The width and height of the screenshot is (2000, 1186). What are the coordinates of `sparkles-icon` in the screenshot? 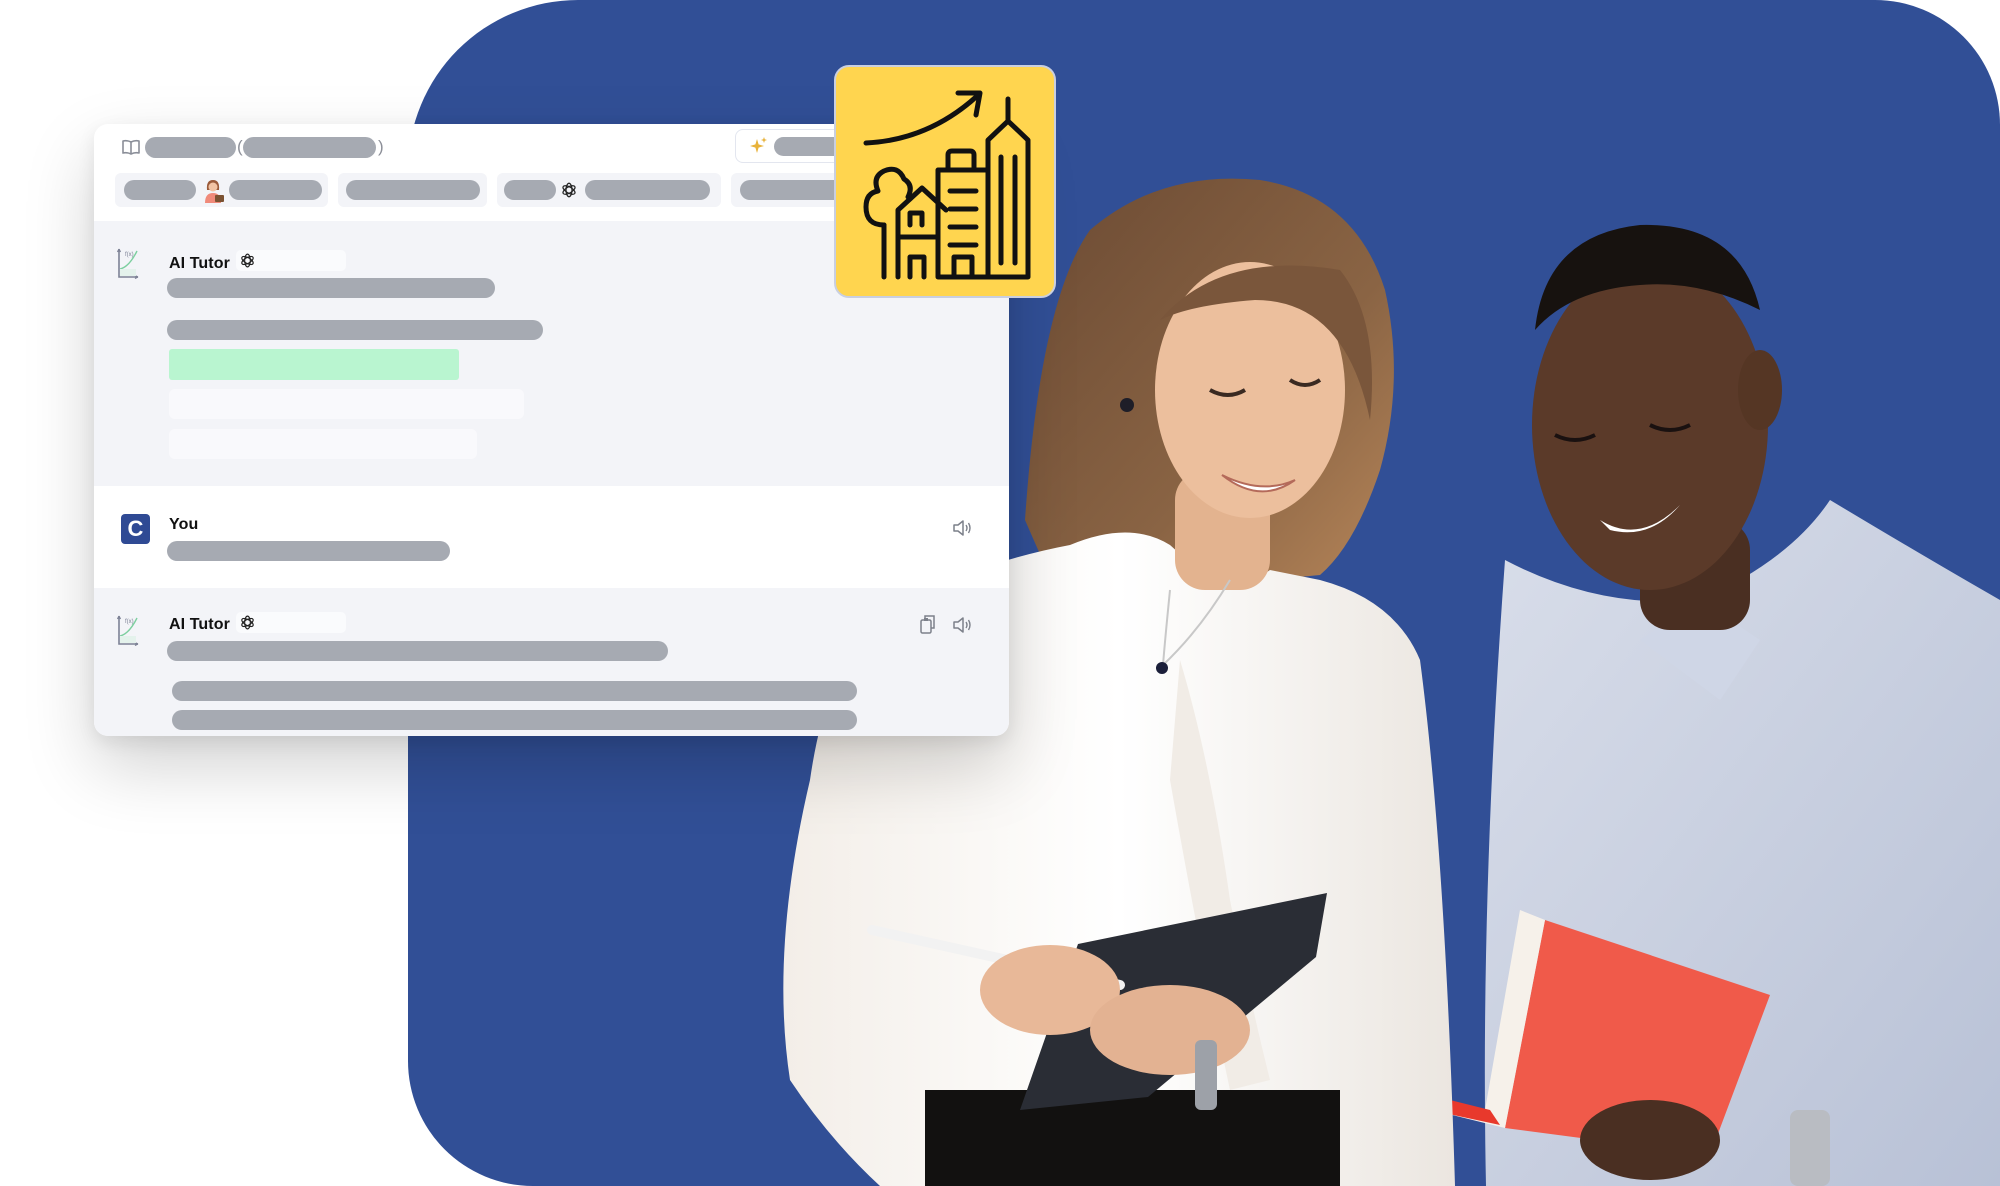 It's located at (758, 145).